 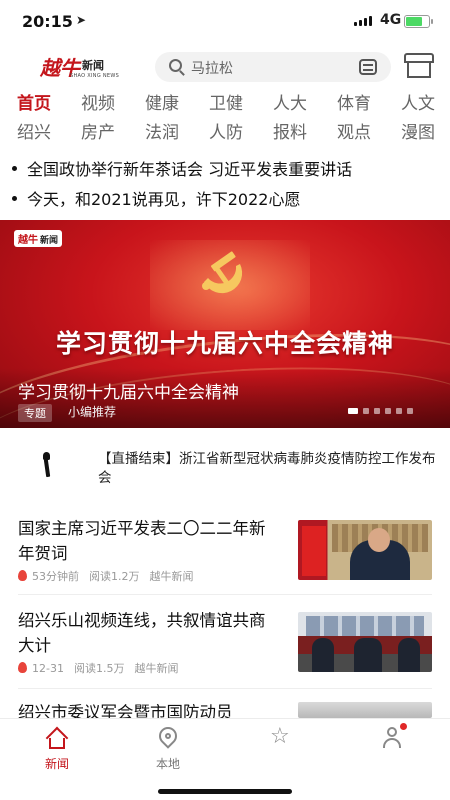 I want to click on tab-r2-5: 观点, so click(x=354, y=130).